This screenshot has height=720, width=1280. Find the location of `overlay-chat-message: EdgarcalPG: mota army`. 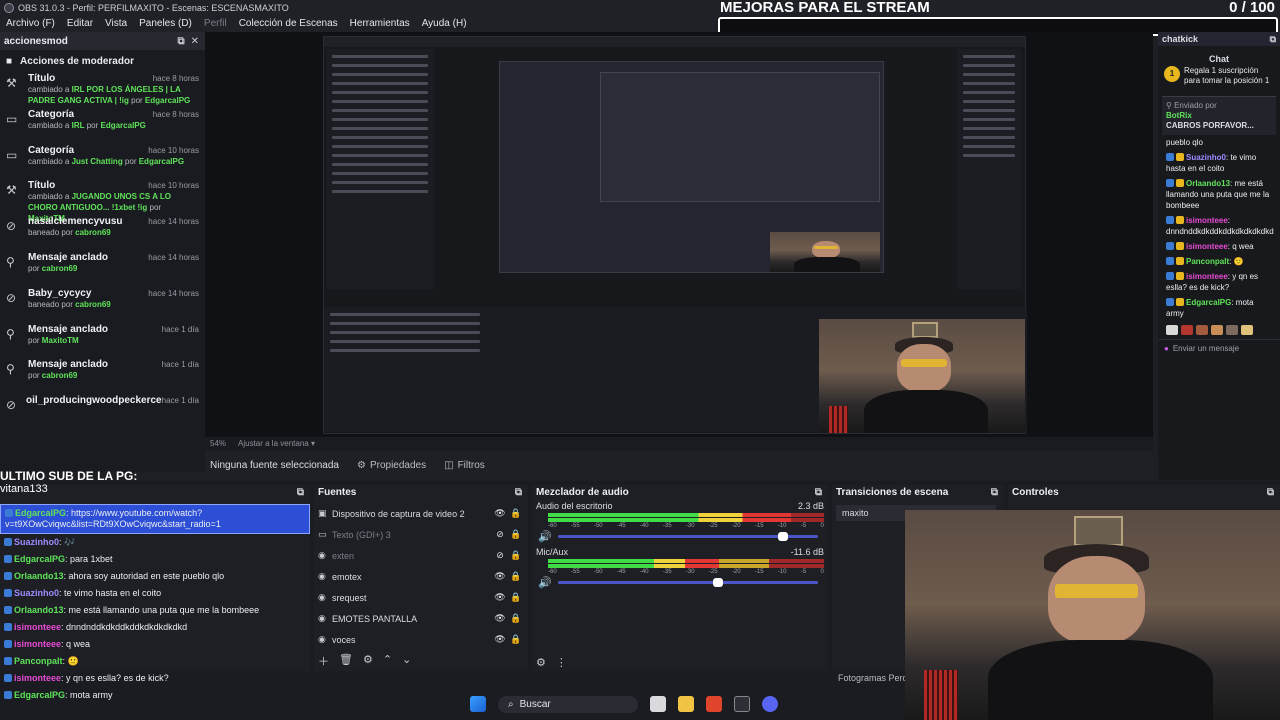

overlay-chat-message: EdgarcalPG: mota army is located at coordinates (155, 695).